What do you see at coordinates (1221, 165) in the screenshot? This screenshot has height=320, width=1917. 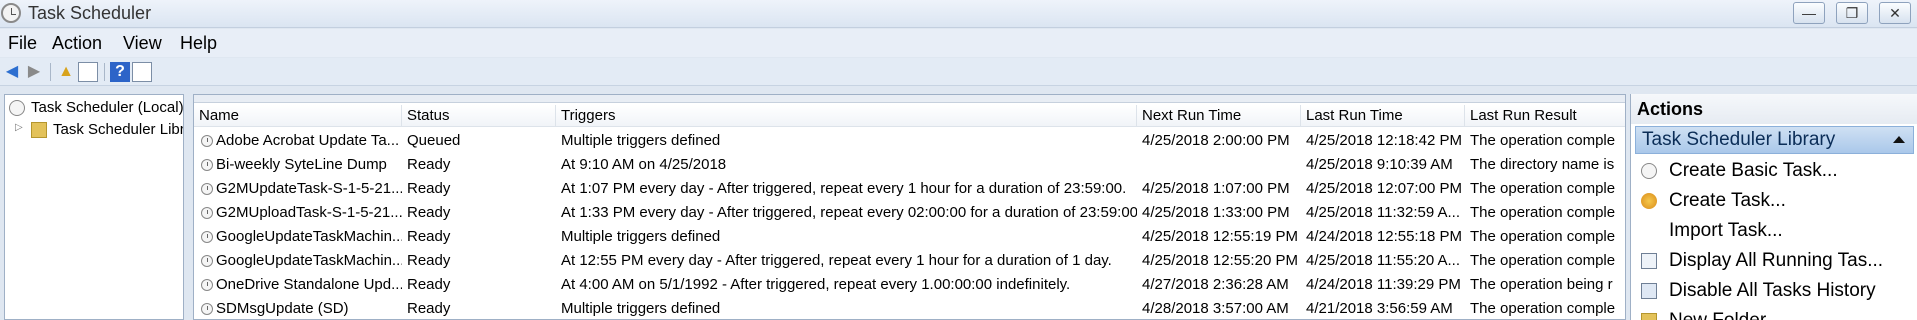 I see `task-next-run` at bounding box center [1221, 165].